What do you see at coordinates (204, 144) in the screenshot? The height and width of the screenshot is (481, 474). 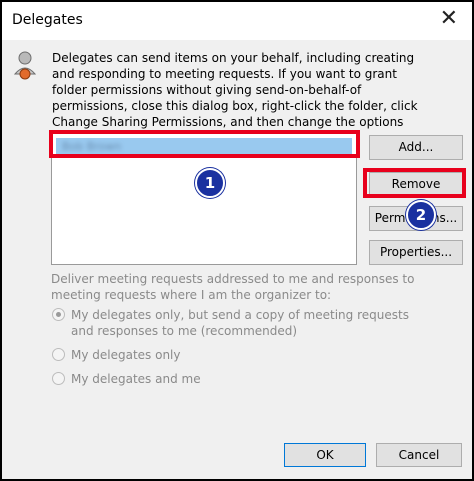 I see `highlight-delegate` at bounding box center [204, 144].